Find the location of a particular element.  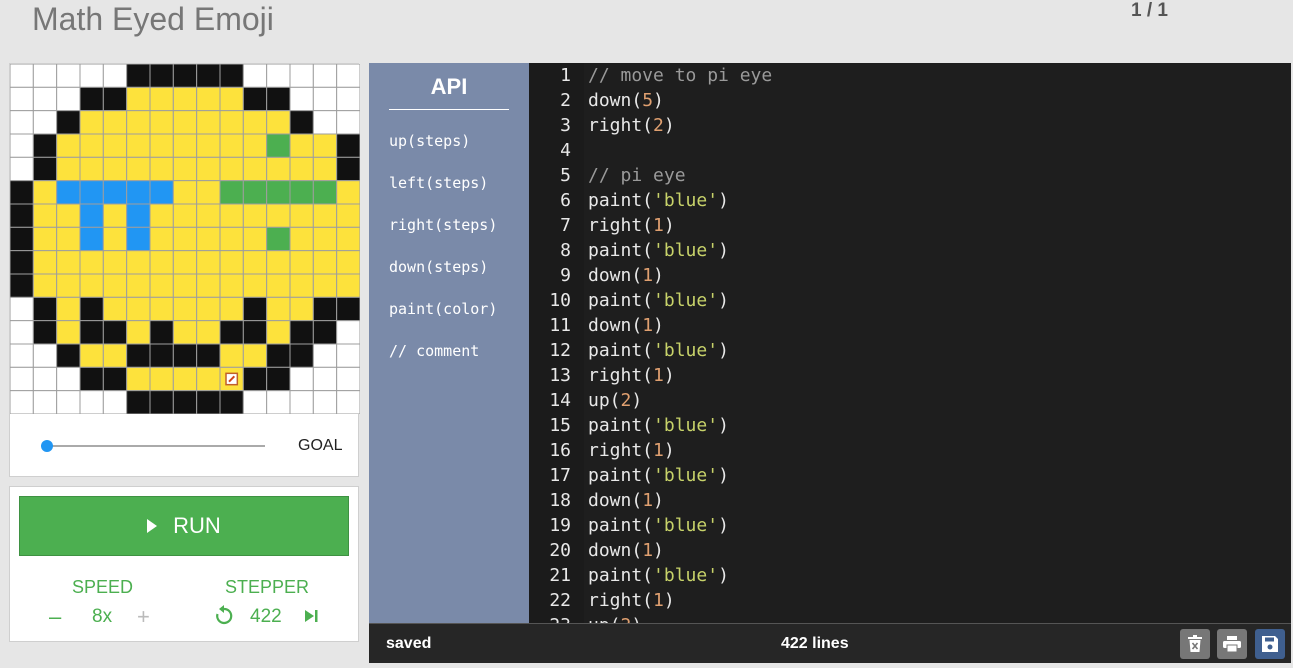

save-button is located at coordinates (1270, 644).